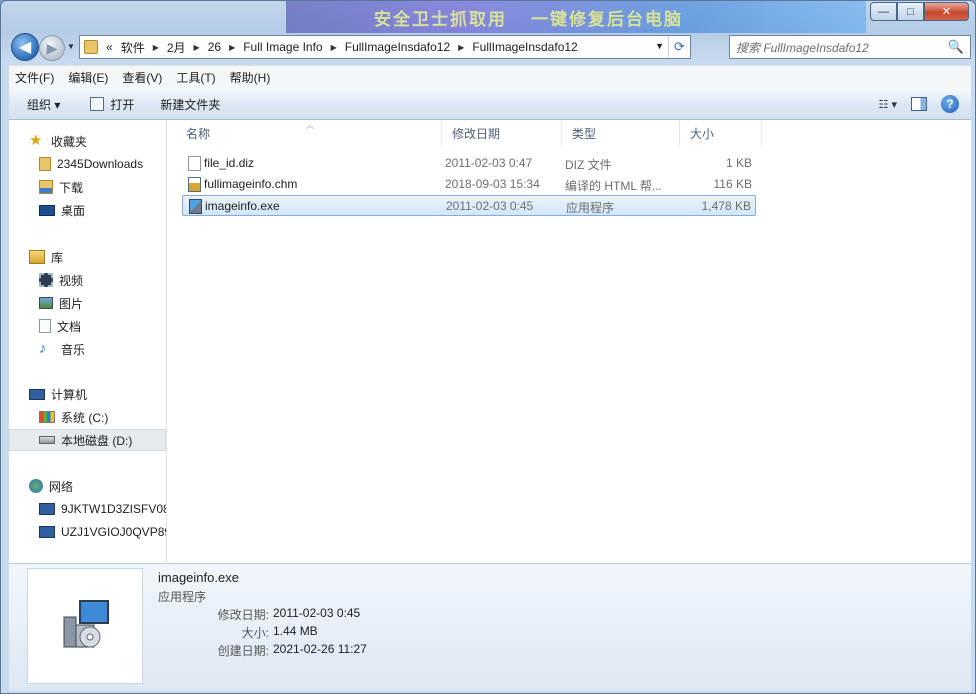 The image size is (976, 694). I want to click on ad-banner: 安全卫士抓取用 一键修复后台电脑, so click(576, 17).